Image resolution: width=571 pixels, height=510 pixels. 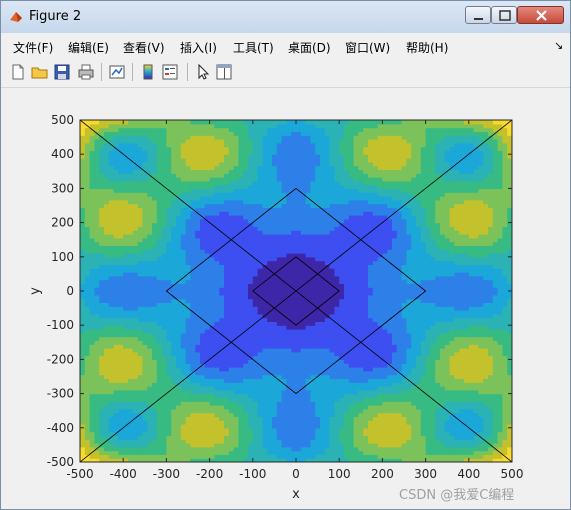 I want to click on title-bar: Figure 2, so click(x=285, y=17).